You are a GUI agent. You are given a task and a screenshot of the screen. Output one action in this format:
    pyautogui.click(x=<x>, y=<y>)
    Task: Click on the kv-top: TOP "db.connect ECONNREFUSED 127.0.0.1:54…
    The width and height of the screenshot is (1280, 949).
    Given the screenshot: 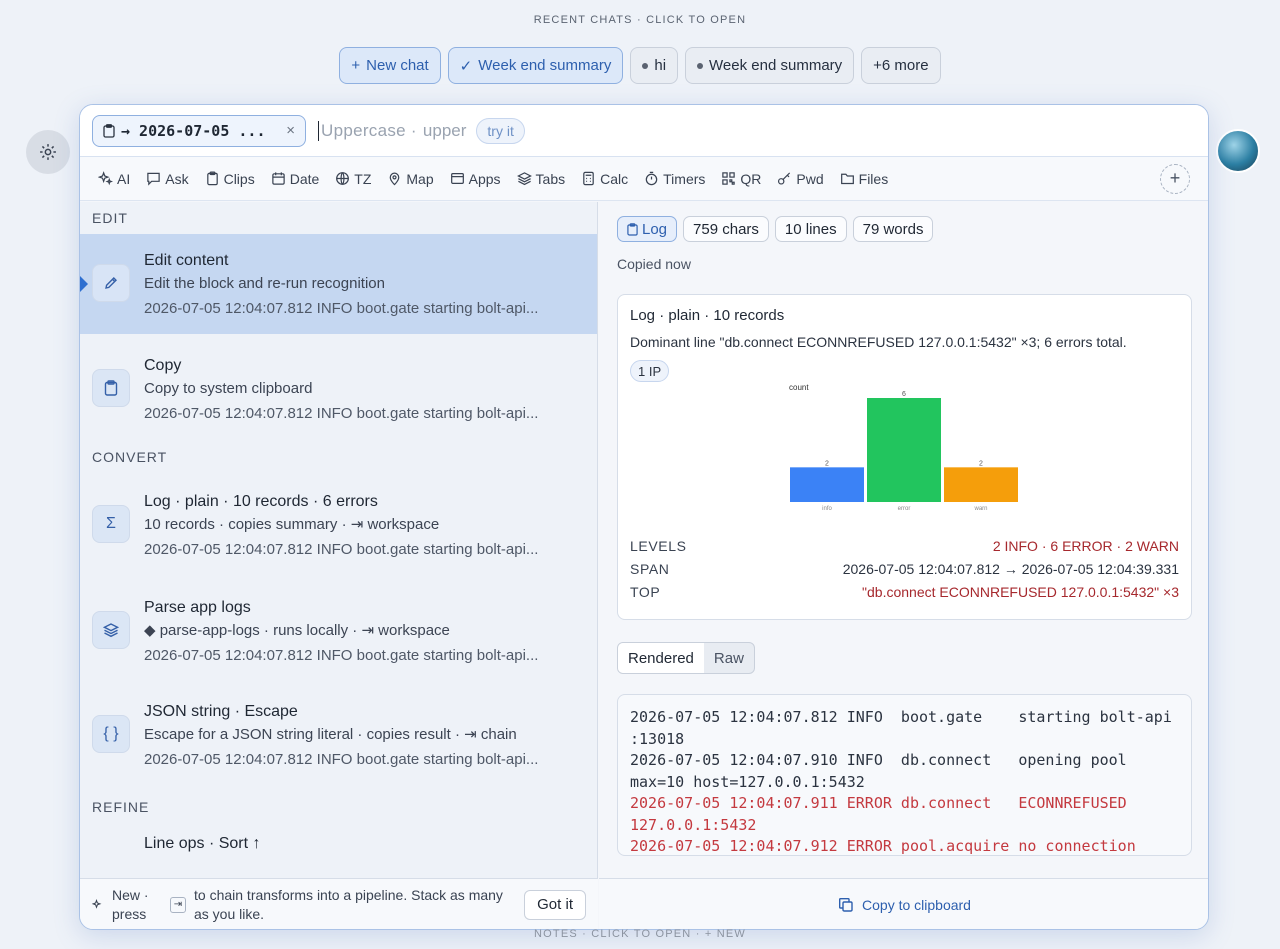 What is the action you would take?
    pyautogui.click(x=904, y=591)
    